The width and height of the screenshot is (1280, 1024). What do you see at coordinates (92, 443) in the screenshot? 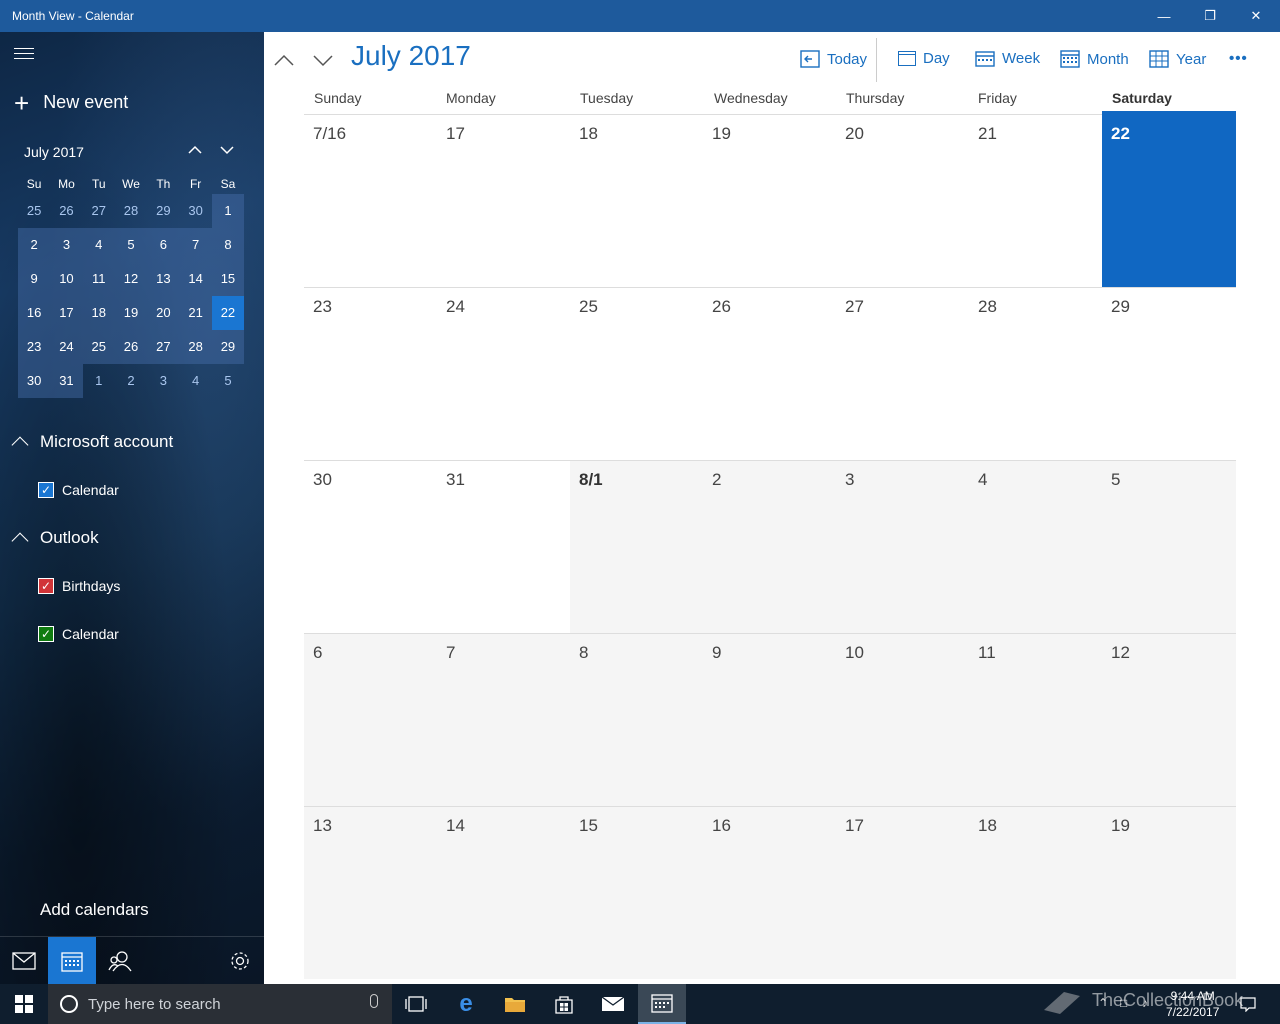
I see `account-header-microsoft: Microsoft account` at bounding box center [92, 443].